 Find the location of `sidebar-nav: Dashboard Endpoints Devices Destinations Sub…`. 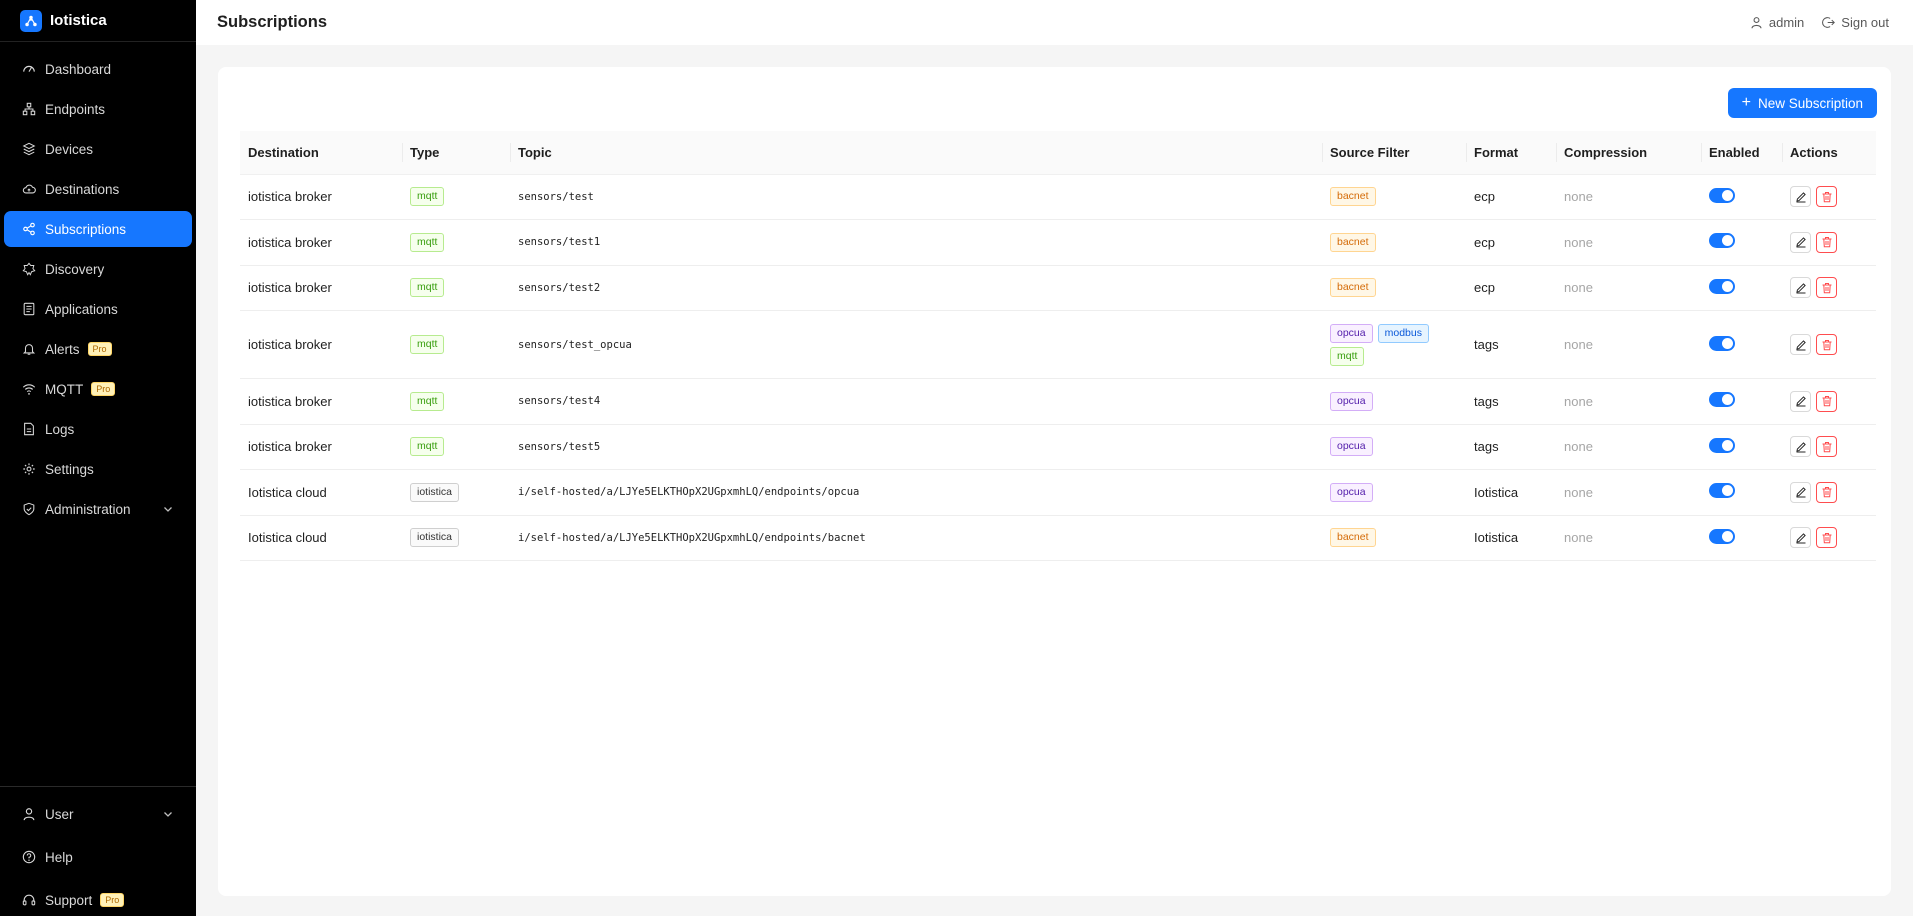

sidebar-nav: Dashboard Endpoints Devices Destinations Sub… is located at coordinates (98, 289).